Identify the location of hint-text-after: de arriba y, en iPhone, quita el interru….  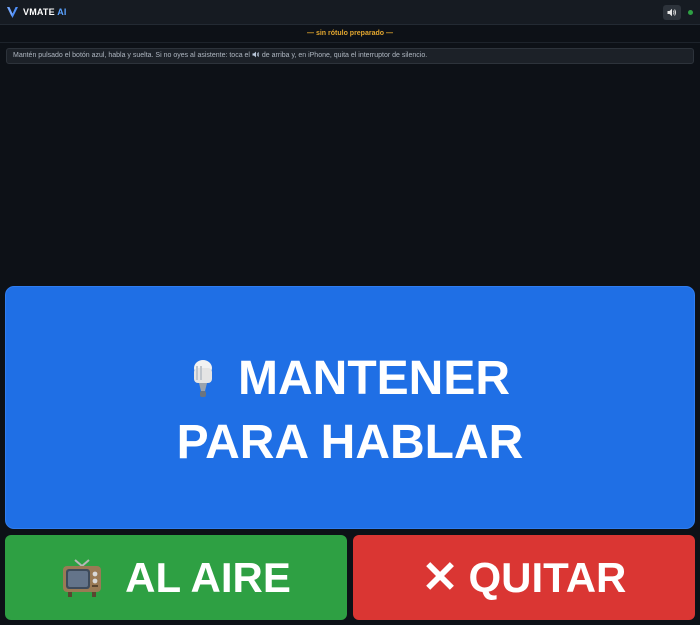
(344, 55).